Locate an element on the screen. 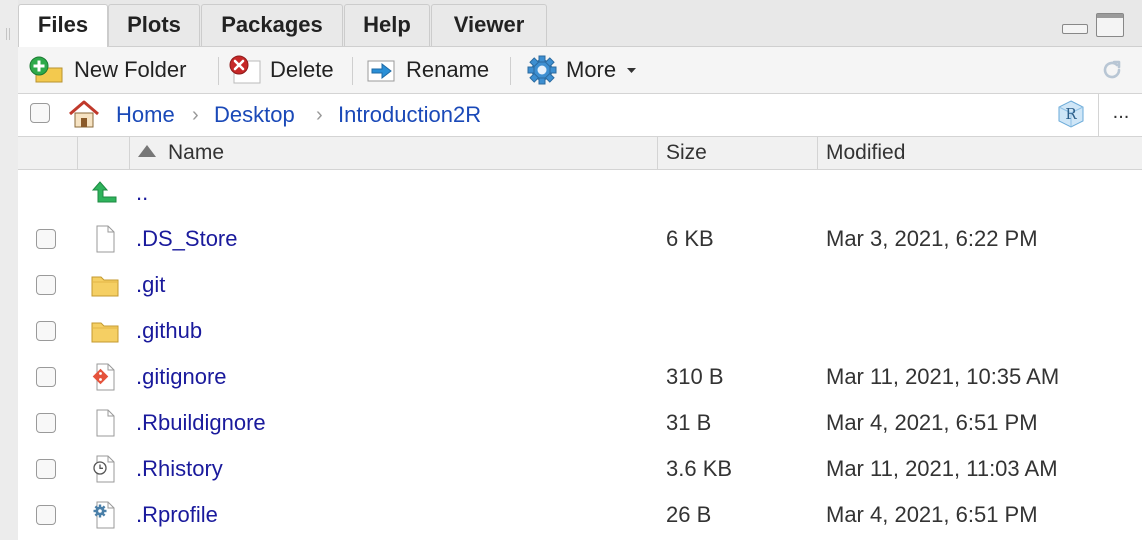 The height and width of the screenshot is (540, 1142). gear-icon is located at coordinates (542, 70).